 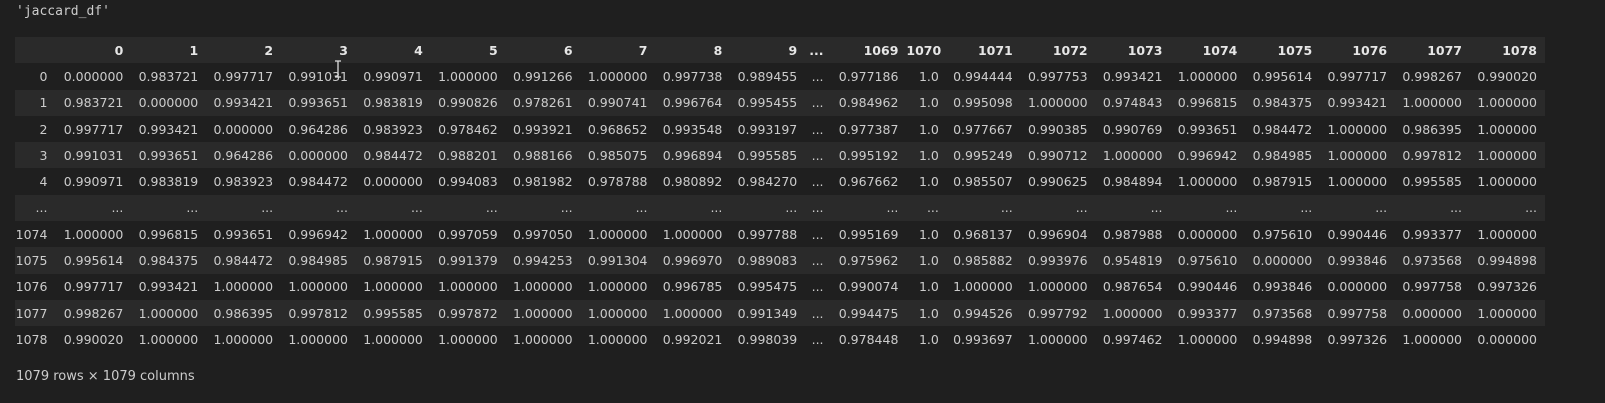 I want to click on column-header: 1078, so click(x=1519, y=50).